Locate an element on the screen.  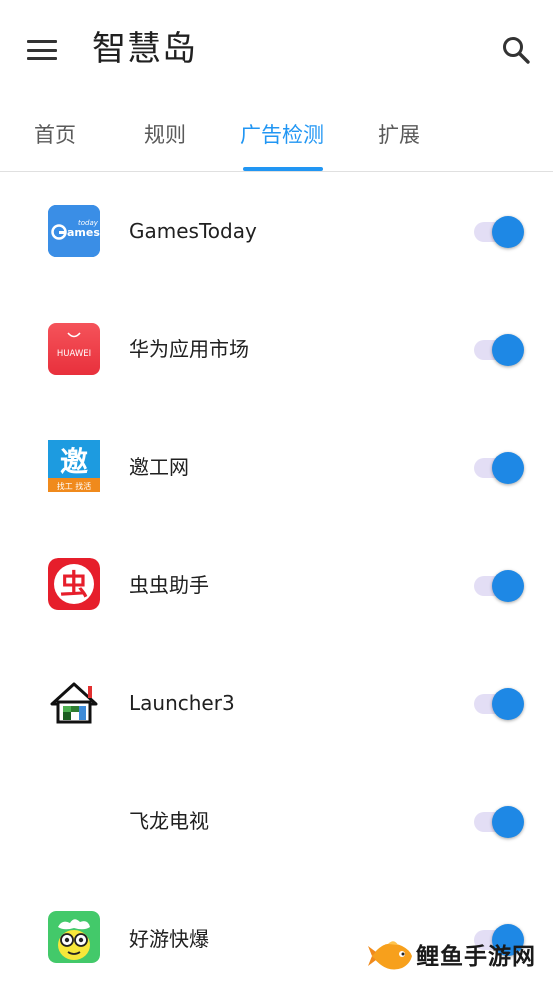
watermark-text: 鲤鱼手游网 is located at coordinates (476, 957).